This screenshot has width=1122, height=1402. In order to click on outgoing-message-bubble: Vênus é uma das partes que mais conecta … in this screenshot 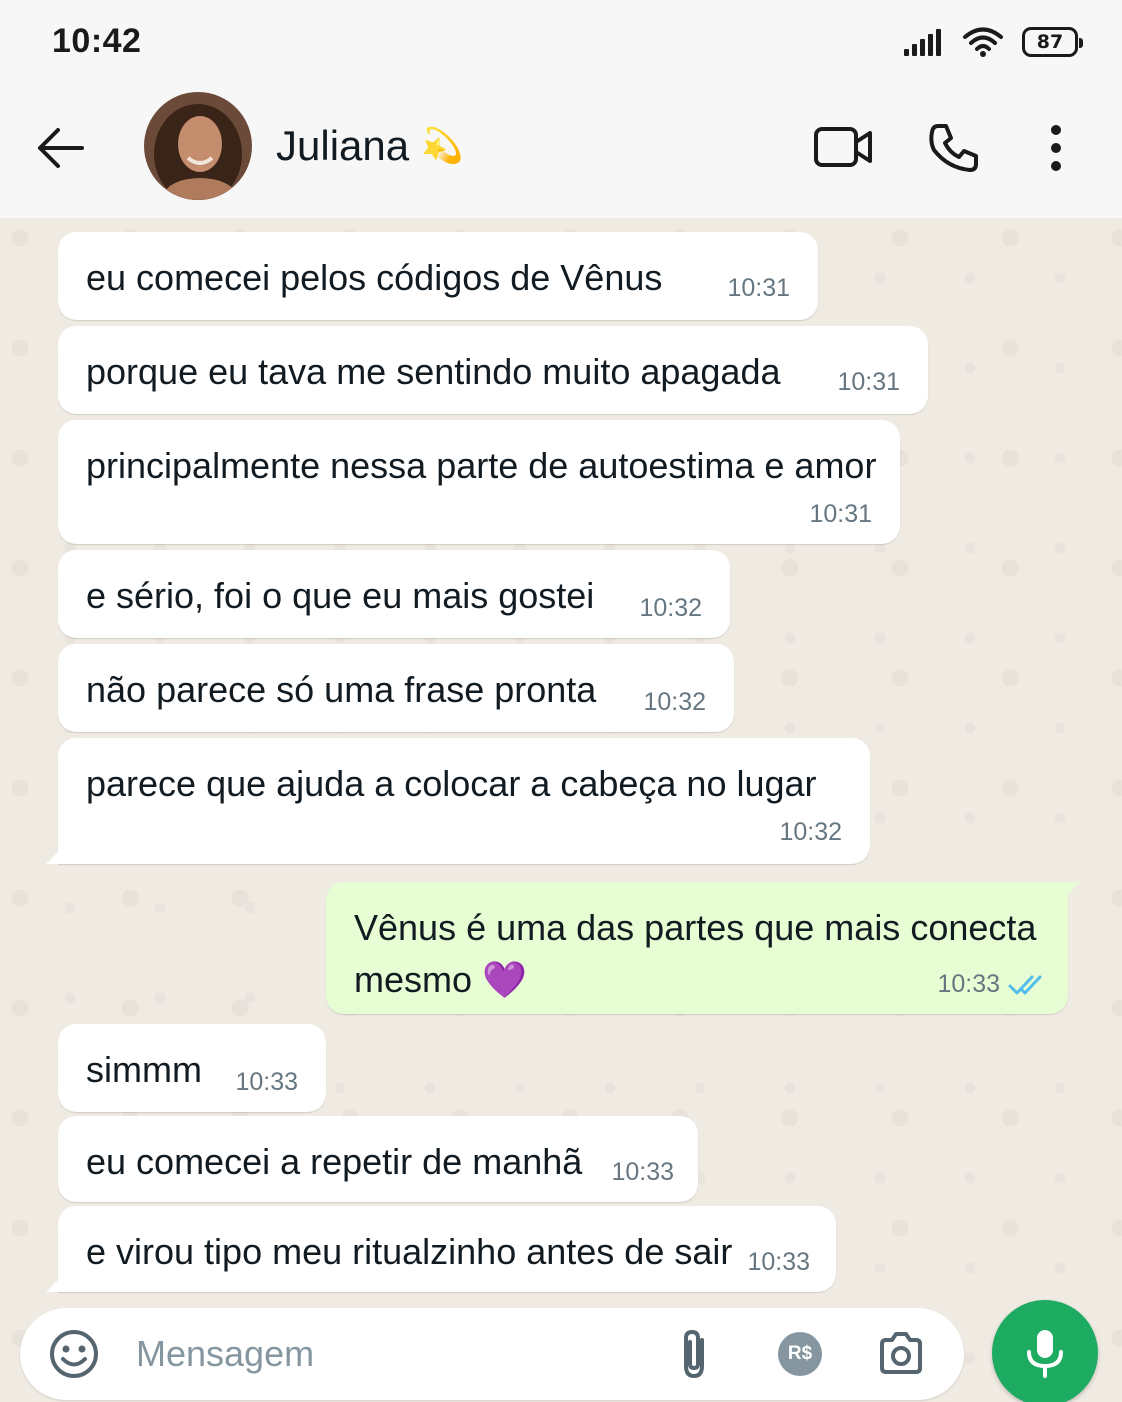, I will do `click(703, 948)`.